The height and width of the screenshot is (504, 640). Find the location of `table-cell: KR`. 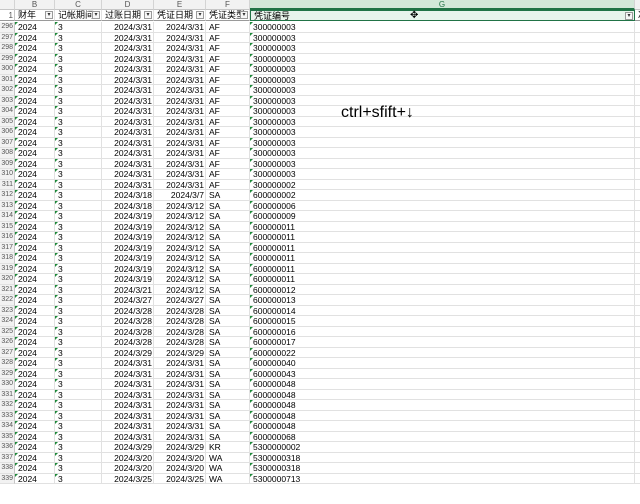

table-cell: KR is located at coordinates (228, 447).